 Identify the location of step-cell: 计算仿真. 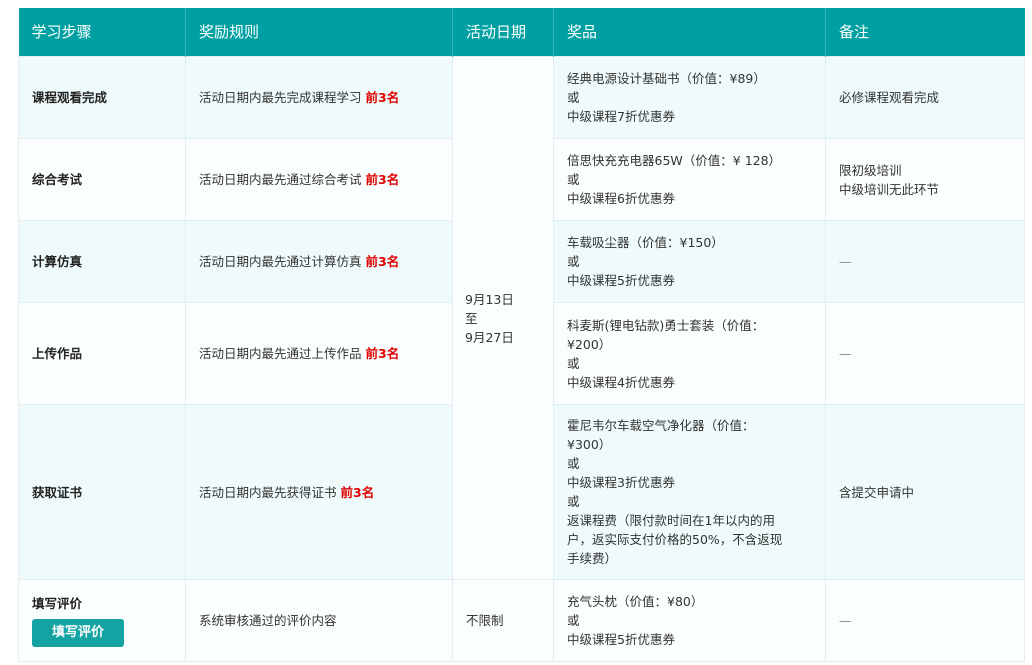
(102, 261).